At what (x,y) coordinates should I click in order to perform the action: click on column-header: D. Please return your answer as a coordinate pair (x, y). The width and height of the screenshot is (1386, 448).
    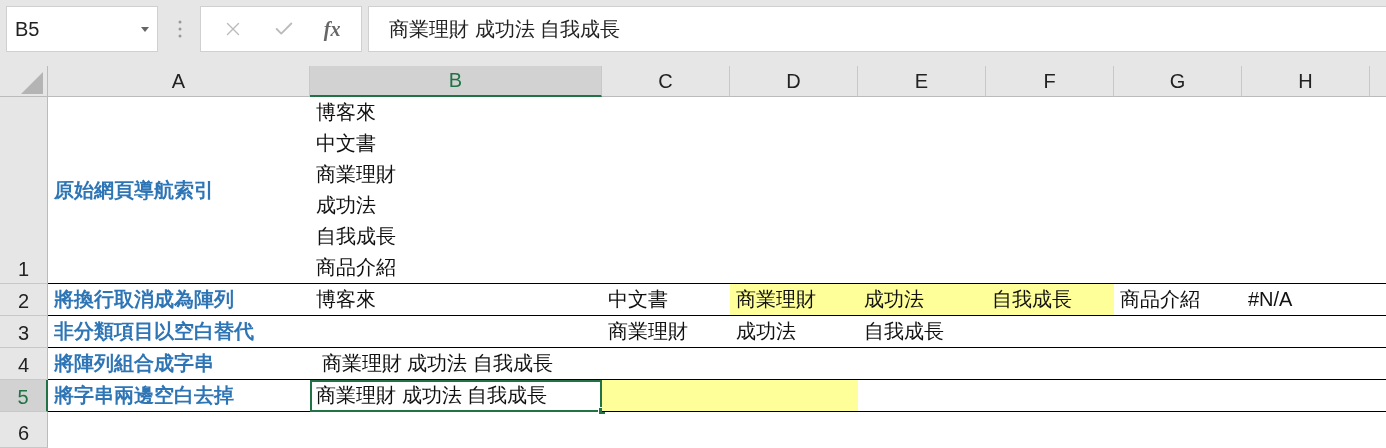
    Looking at the image, I should click on (794, 81).